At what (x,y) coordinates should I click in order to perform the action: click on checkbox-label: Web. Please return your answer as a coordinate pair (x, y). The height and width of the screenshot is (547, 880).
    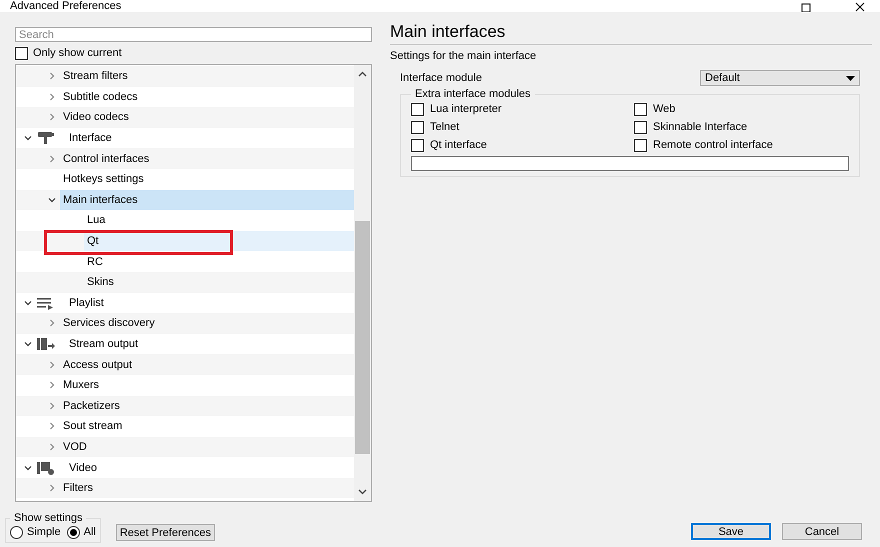
    Looking at the image, I should click on (664, 109).